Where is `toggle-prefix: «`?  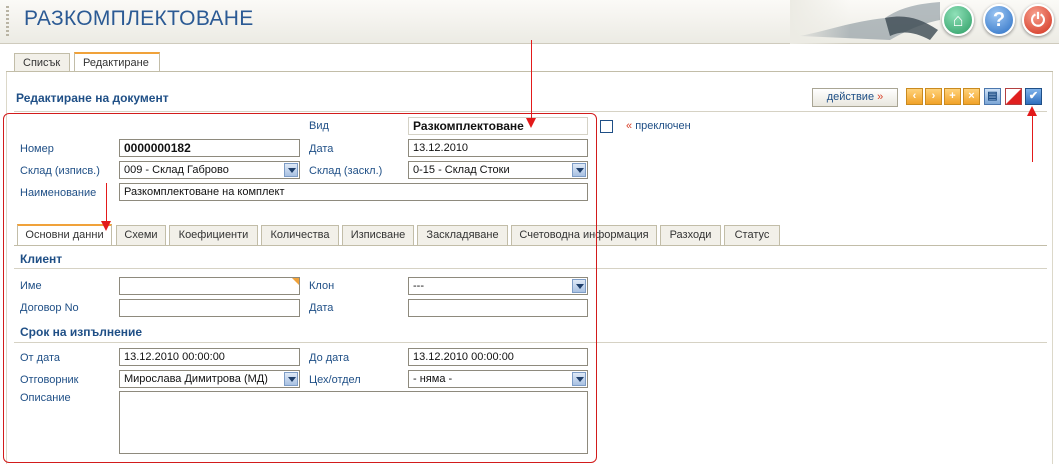
toggle-prefix: « is located at coordinates (629, 126).